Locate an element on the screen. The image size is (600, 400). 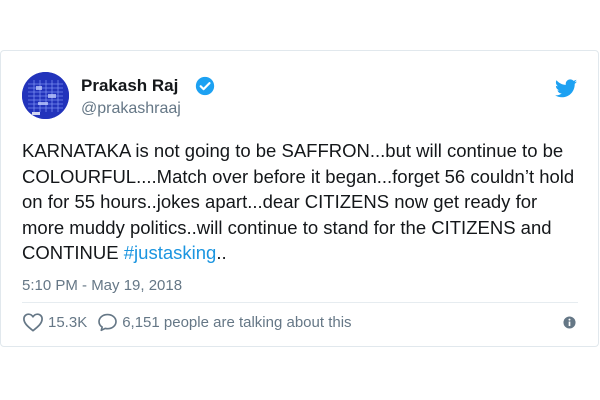
talking-about-link: 6,151 people are talking about this is located at coordinates (224, 322).